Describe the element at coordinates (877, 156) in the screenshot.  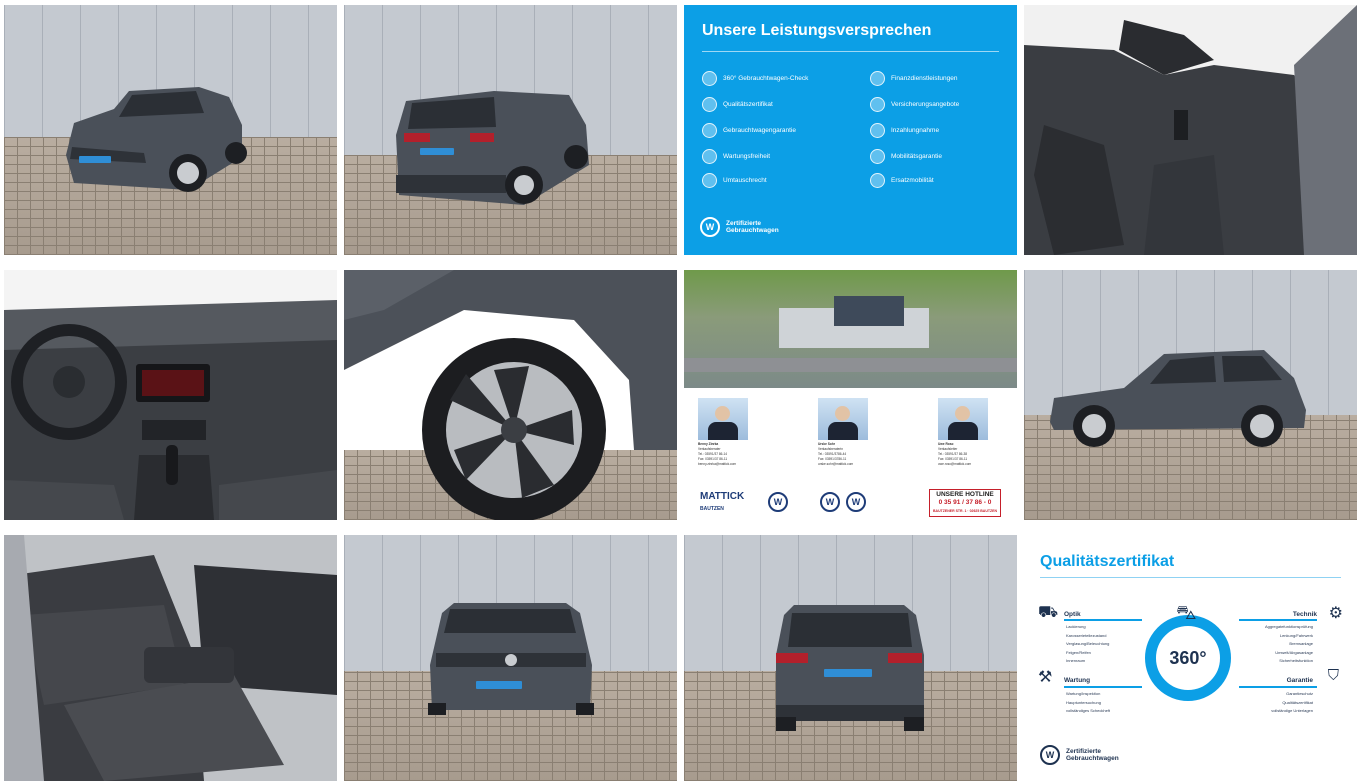
I see `mobility-icon` at that location.